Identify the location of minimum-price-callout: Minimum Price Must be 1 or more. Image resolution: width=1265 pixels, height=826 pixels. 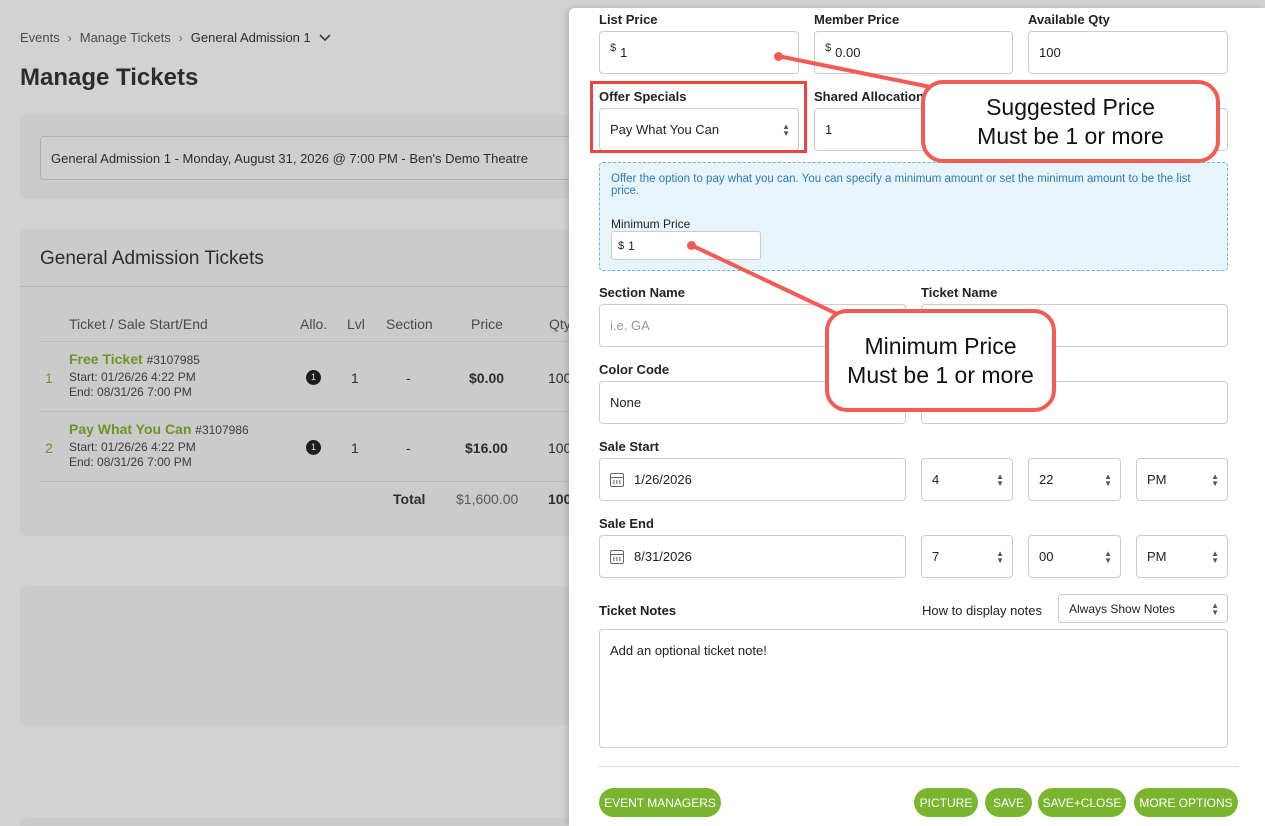
(940, 360).